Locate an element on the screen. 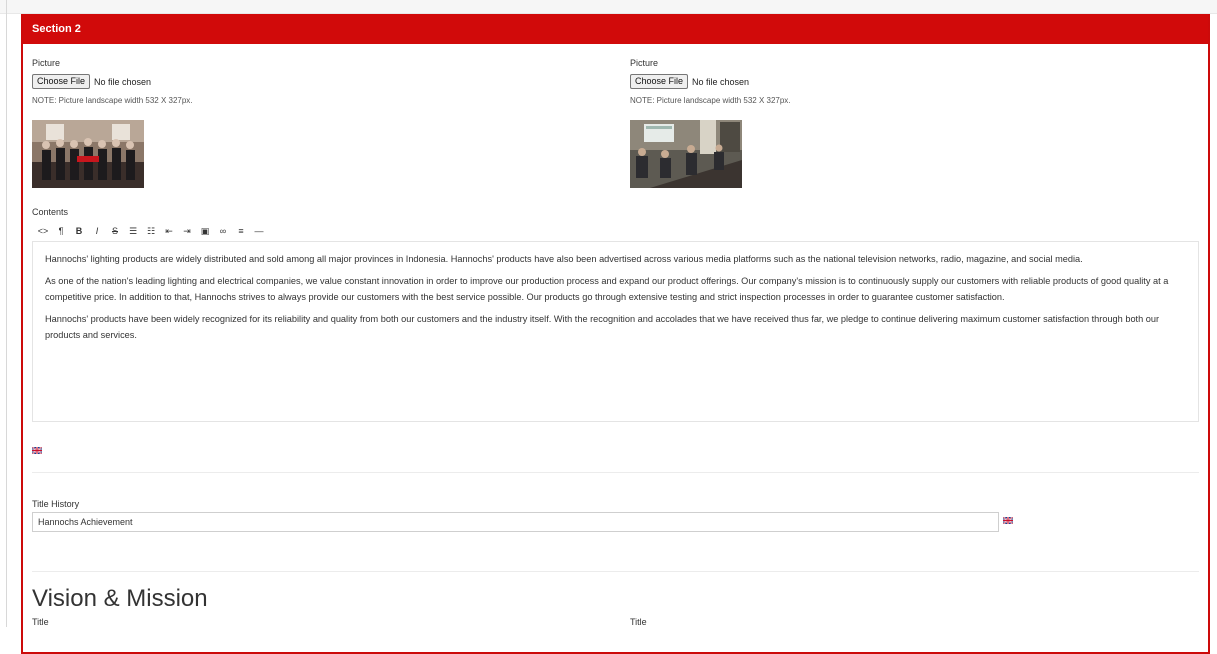 The width and height of the screenshot is (1217, 654). picture-label-left: Picture is located at coordinates (46, 63).